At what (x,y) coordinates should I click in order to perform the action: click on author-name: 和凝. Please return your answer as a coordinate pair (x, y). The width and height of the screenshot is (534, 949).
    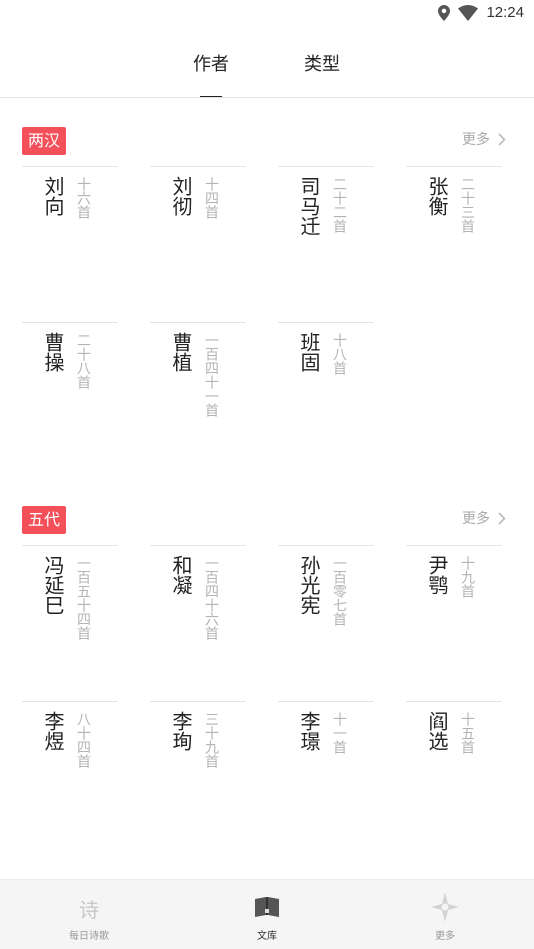
    Looking at the image, I should click on (181, 575).